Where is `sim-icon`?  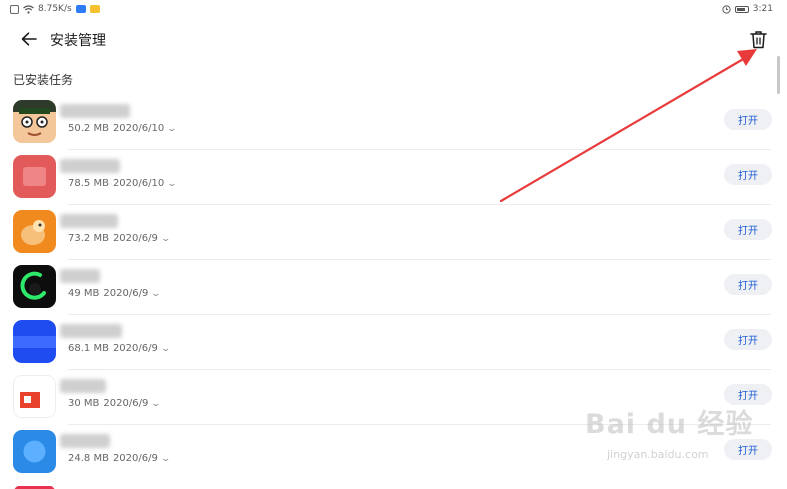
sim-icon is located at coordinates (14, 9).